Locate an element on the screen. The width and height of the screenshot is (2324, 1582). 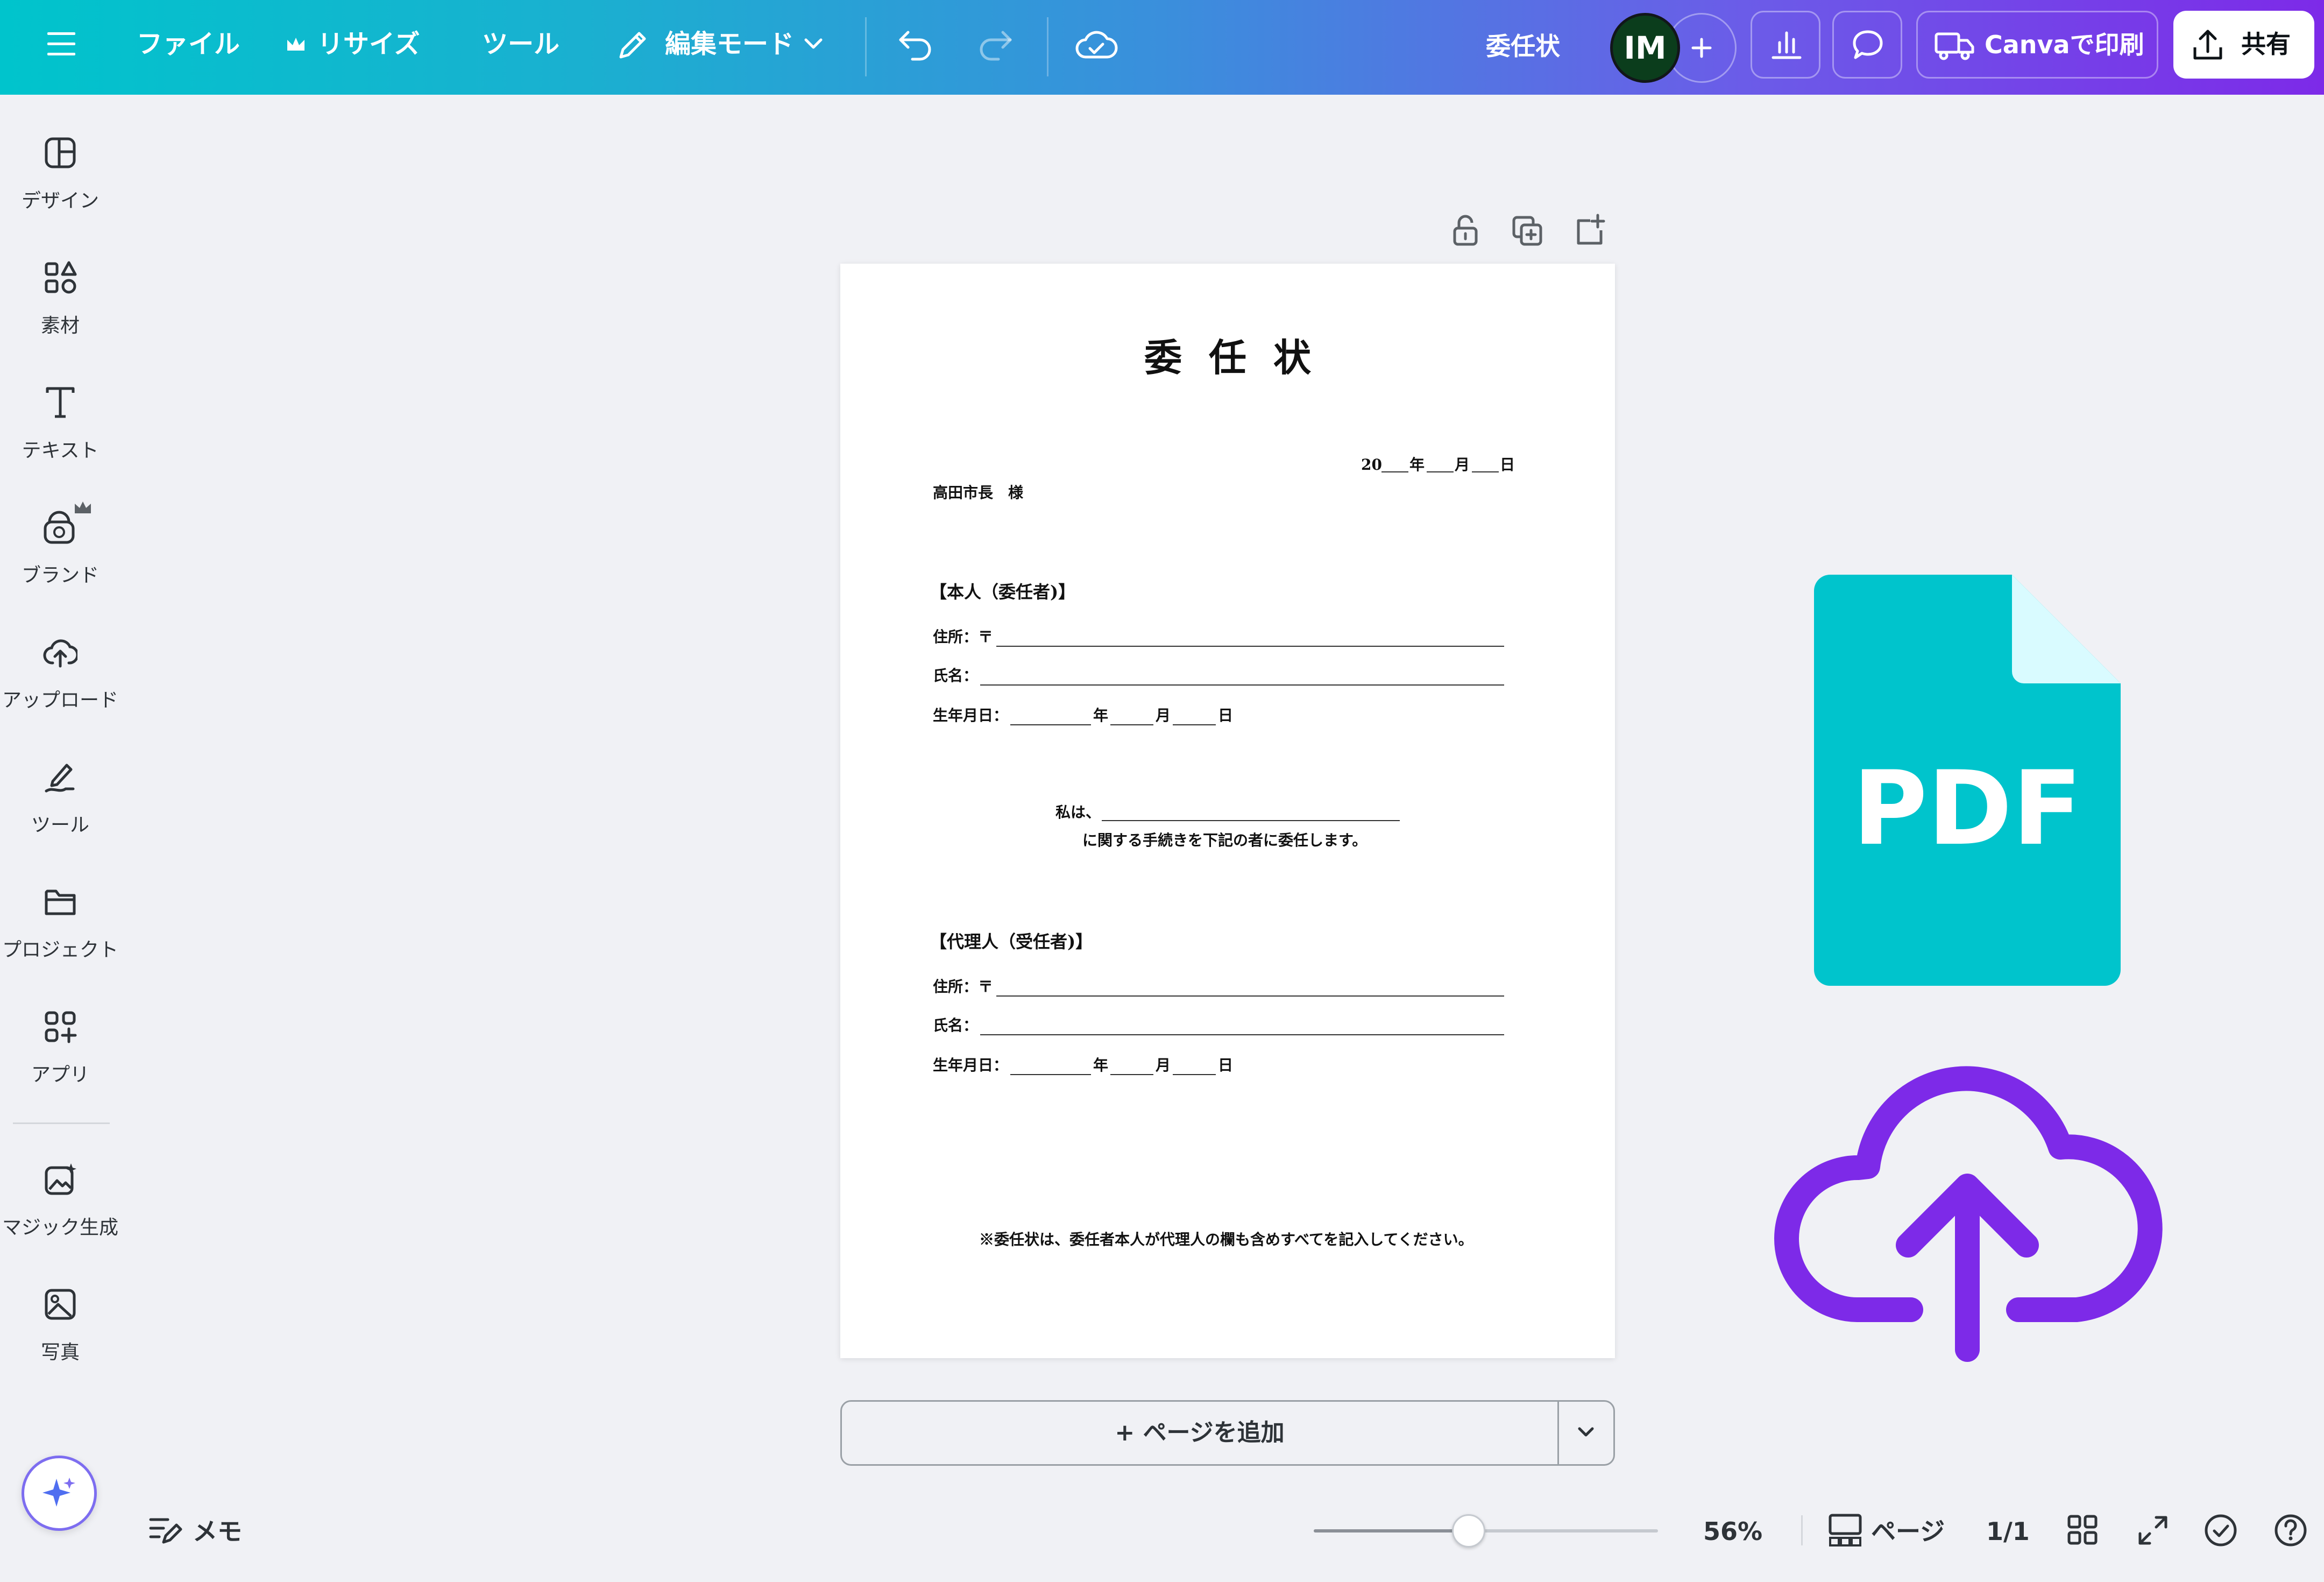
insights-button is located at coordinates (1785, 45).